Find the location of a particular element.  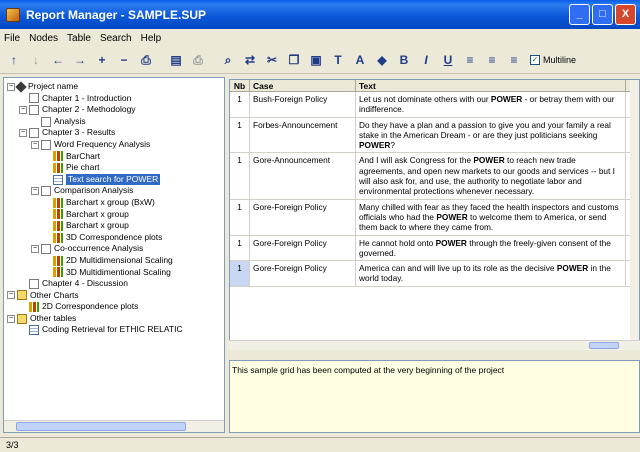

menu-nodes: Nodes is located at coordinates (43, 38).